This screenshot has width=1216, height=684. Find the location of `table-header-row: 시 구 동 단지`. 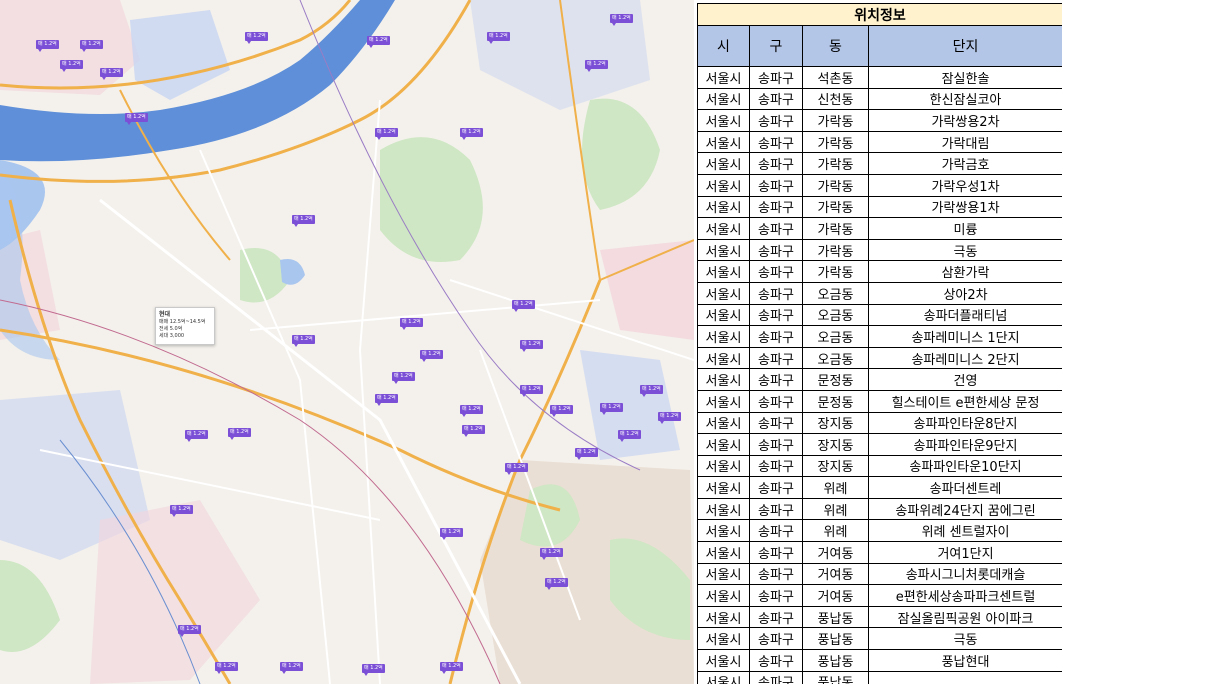

table-header-row: 시 구 동 단지 is located at coordinates (879, 46).